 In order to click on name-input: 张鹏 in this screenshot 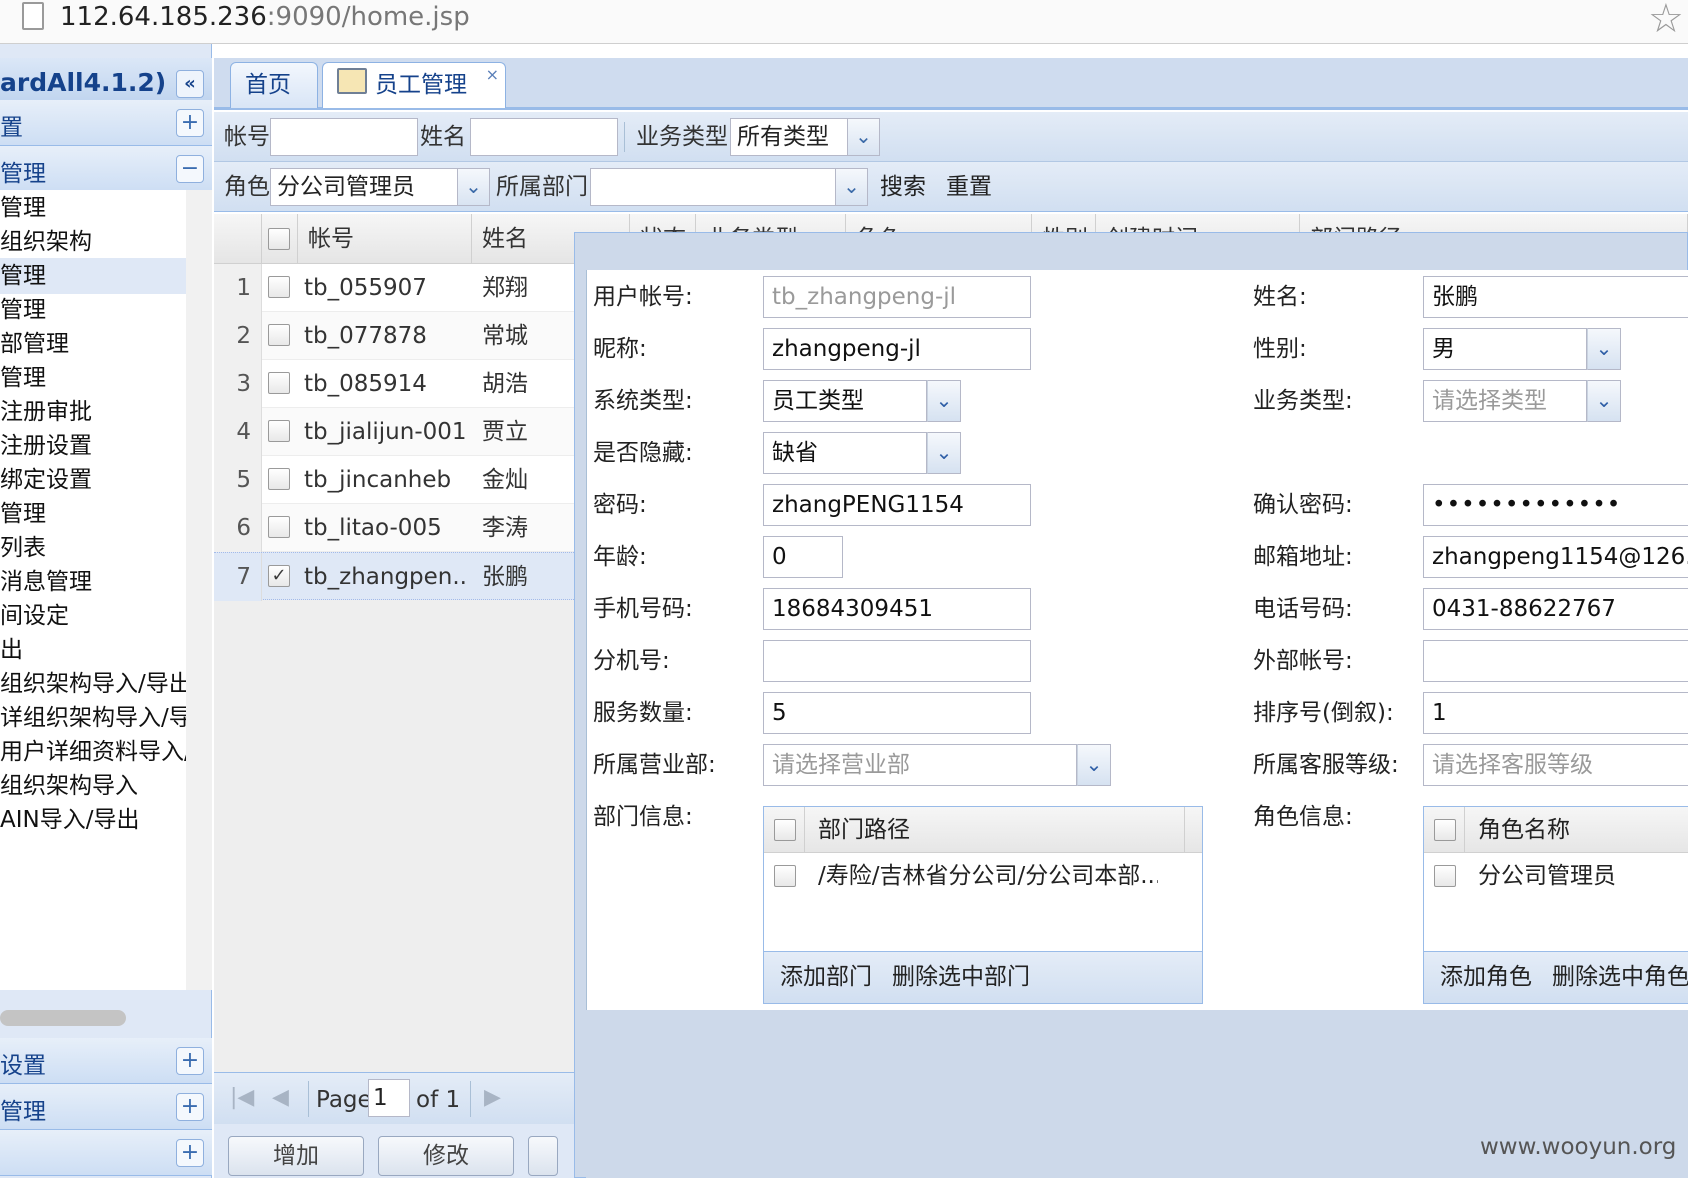, I will do `click(1555, 297)`.